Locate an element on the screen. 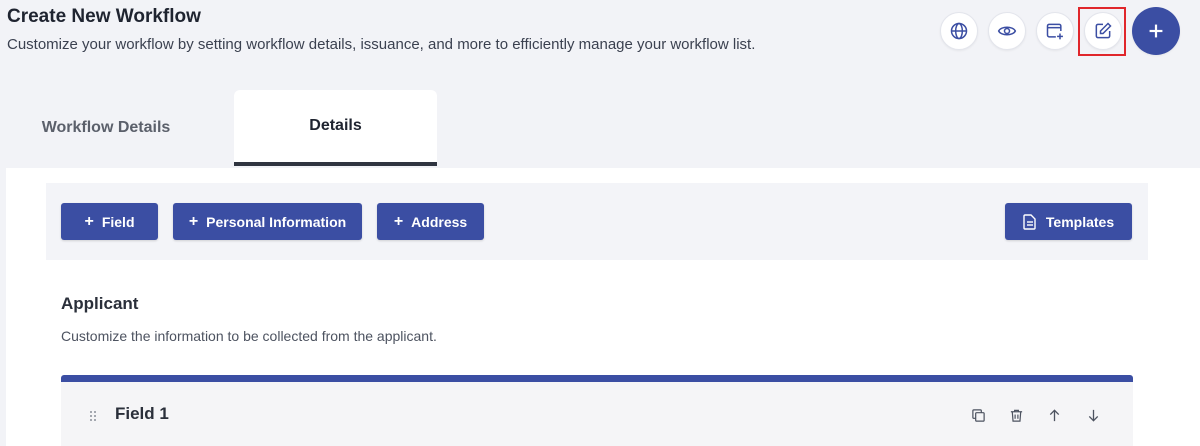 The image size is (1200, 446). globe-icon is located at coordinates (959, 31).